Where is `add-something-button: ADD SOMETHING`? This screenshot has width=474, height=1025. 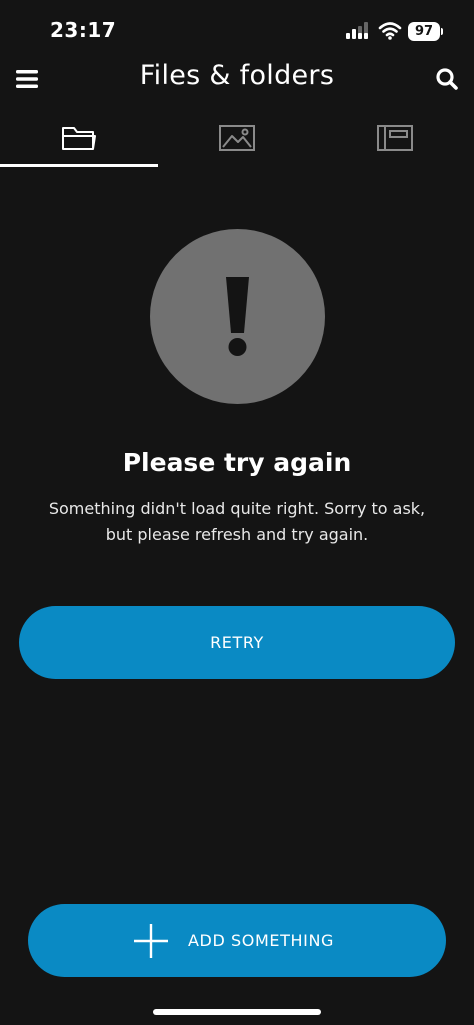 add-something-button: ADD SOMETHING is located at coordinates (237, 940).